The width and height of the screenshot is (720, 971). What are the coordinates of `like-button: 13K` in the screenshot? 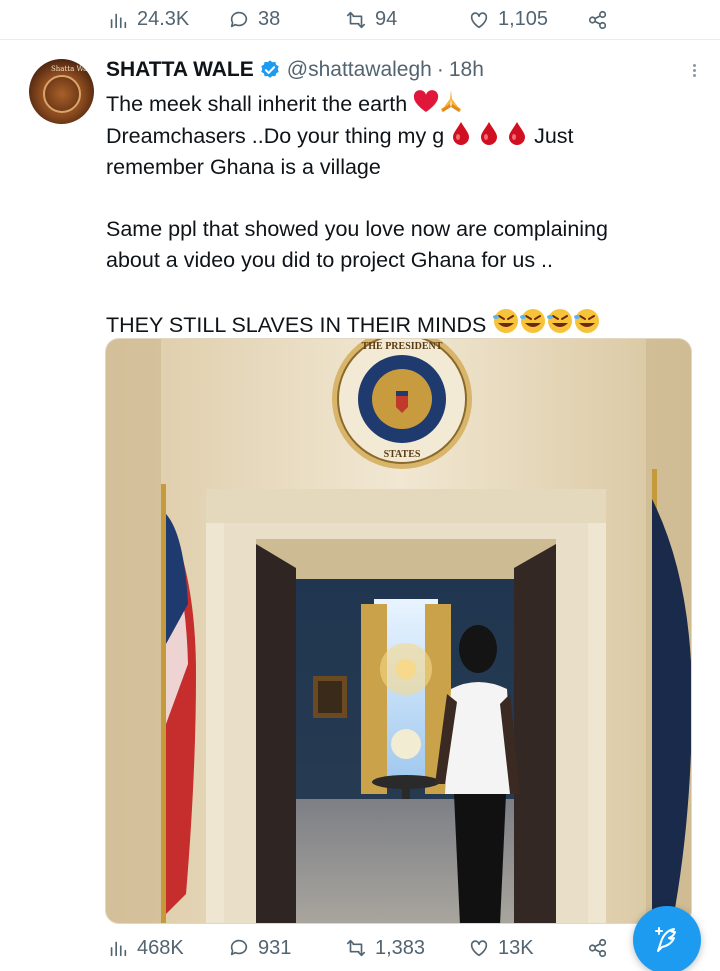 It's located at (501, 948).